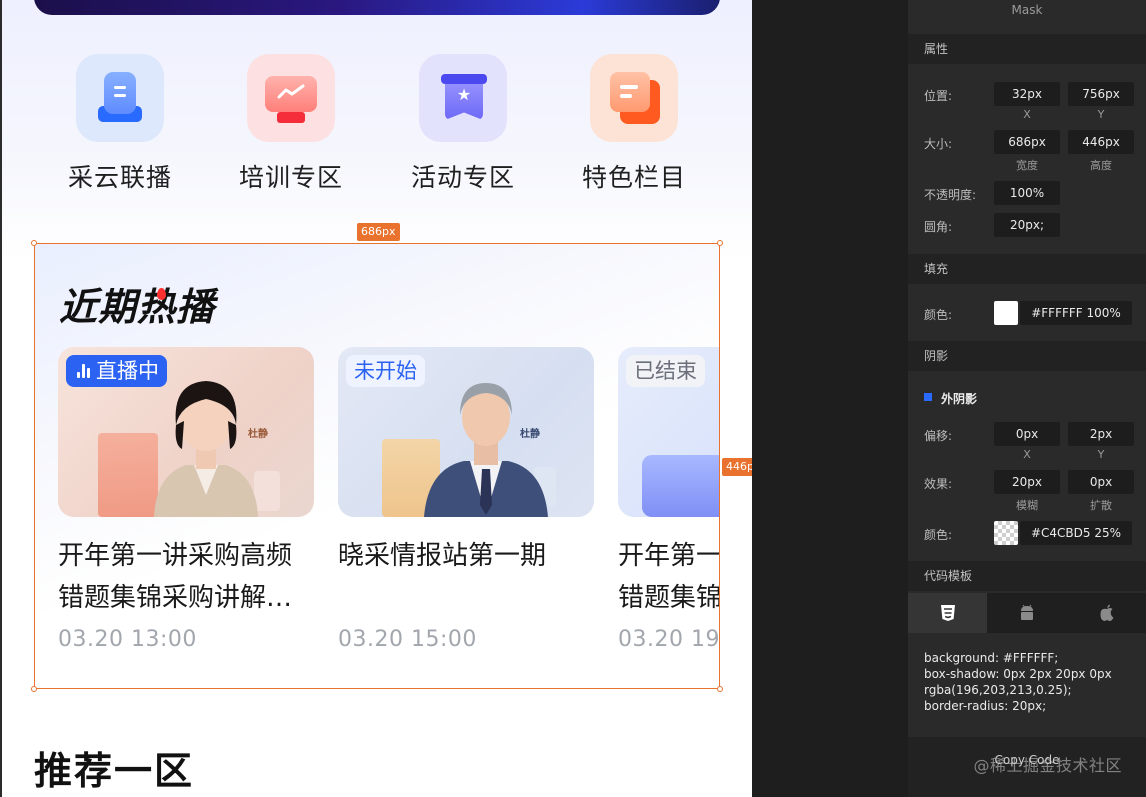 The width and height of the screenshot is (1146, 797). I want to click on canvas-edge, so click(1, 398).